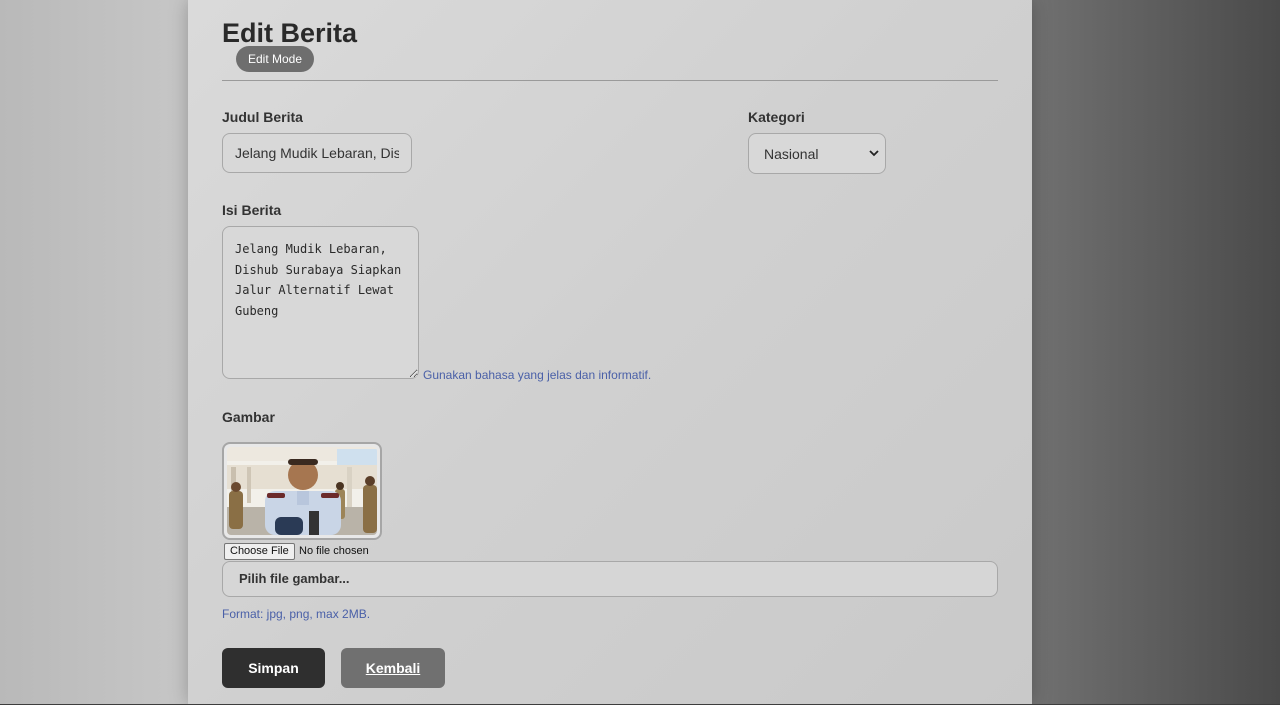  I want to click on gambar-label: Gambar, so click(248, 417).